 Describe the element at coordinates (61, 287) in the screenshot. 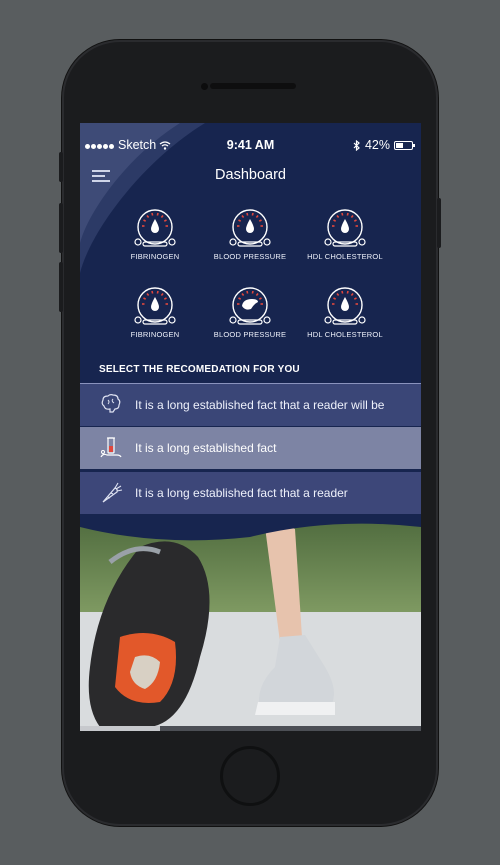

I see `volume-down-button` at that location.